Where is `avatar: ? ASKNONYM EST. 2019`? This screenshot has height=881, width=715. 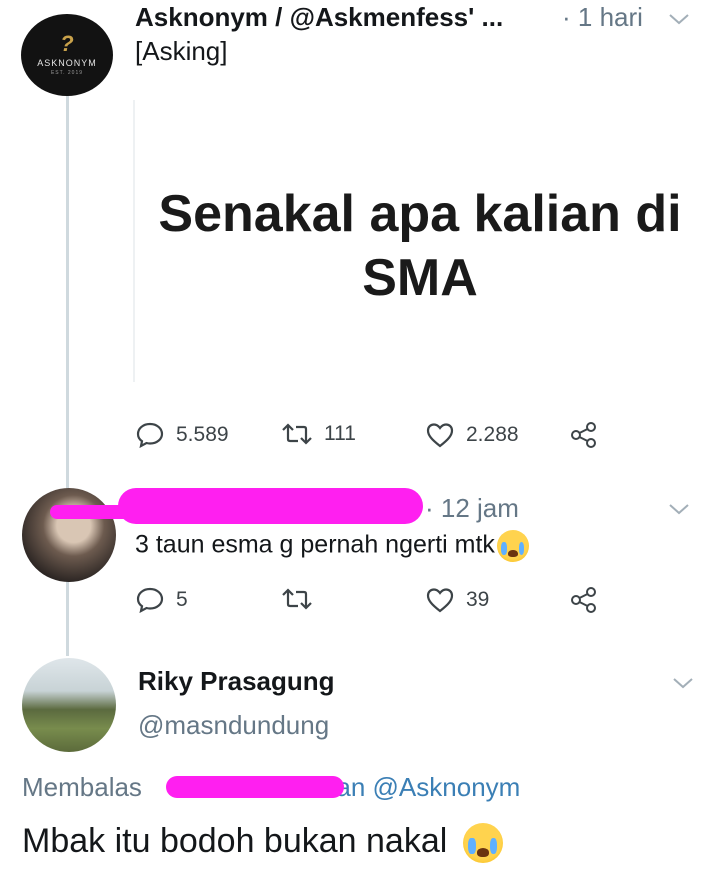
avatar: ? ASKNONYM EST. 2019 is located at coordinates (67, 55).